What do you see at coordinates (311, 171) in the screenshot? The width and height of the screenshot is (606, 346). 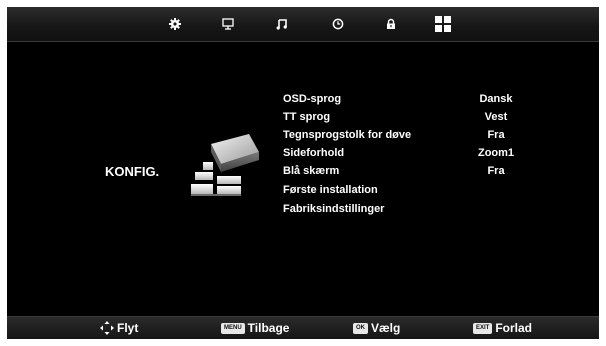 I see `menu-item-label: Blå skærm` at bounding box center [311, 171].